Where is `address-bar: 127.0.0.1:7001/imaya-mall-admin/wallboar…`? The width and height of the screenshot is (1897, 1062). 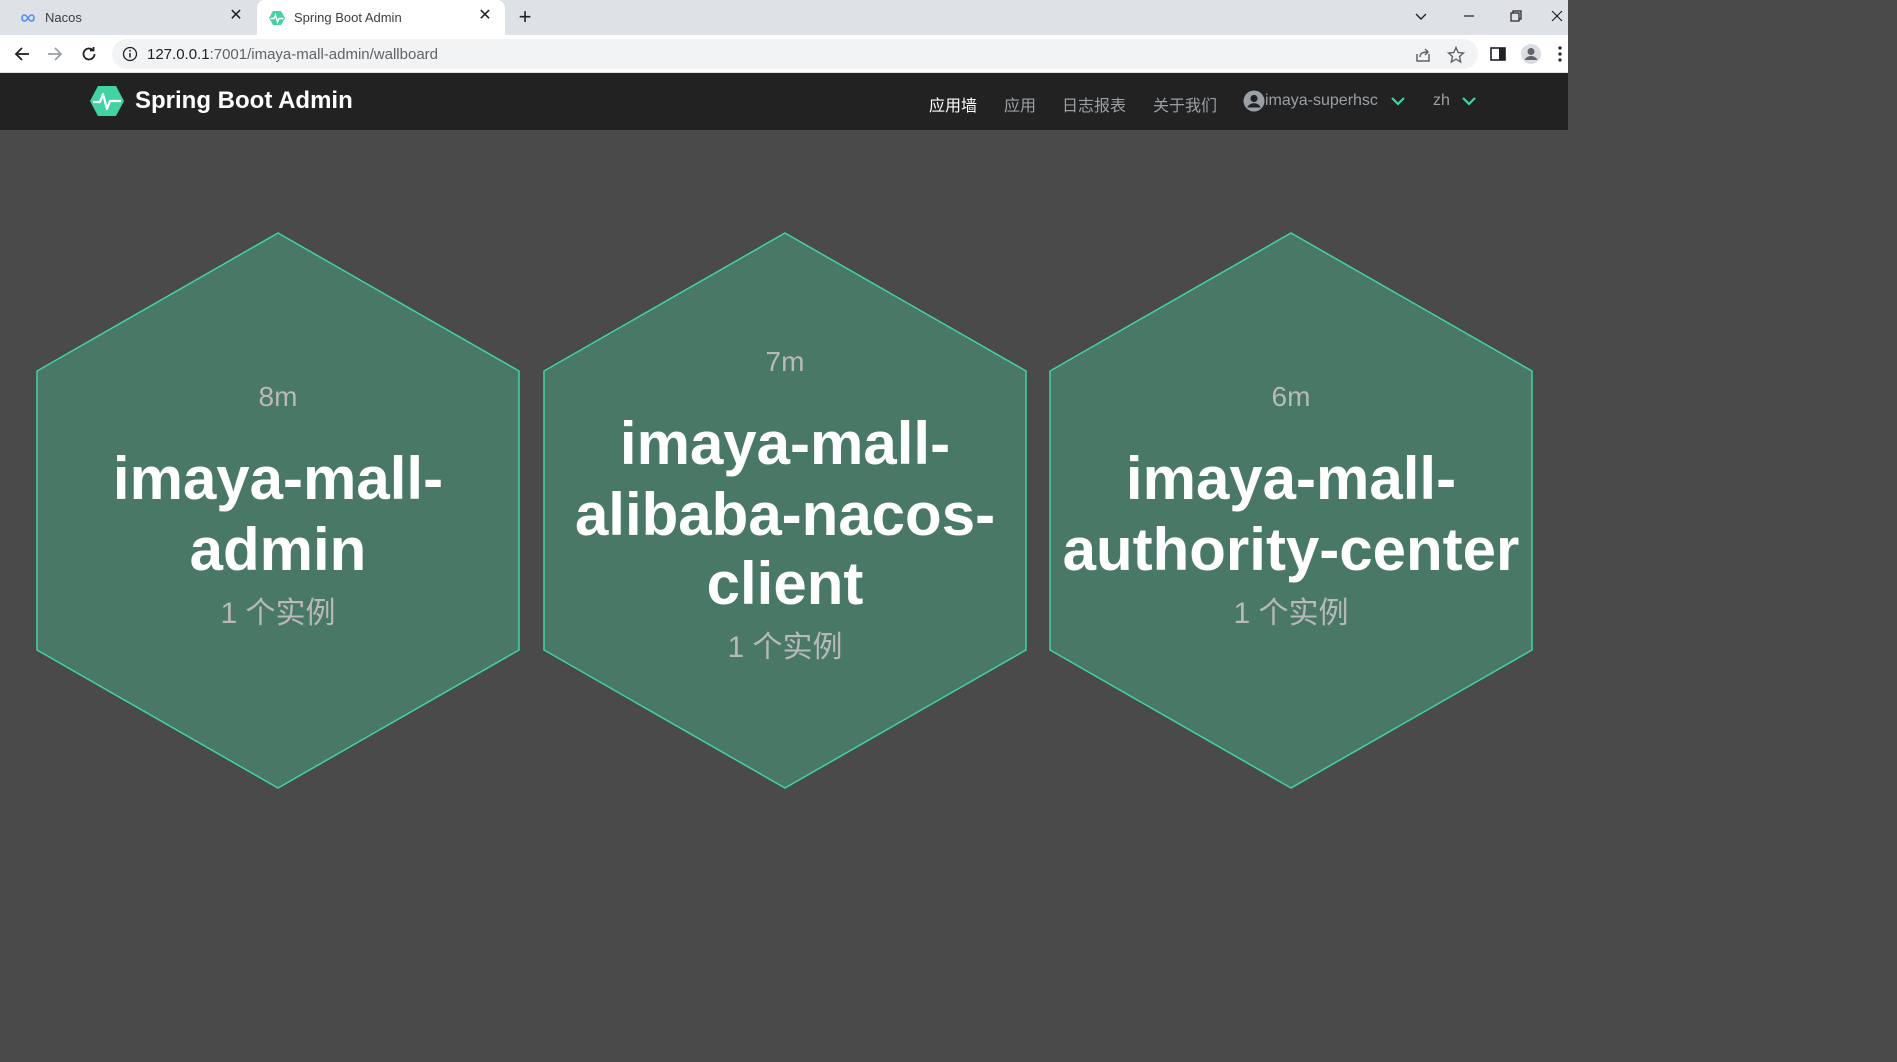
address-bar: 127.0.0.1:7001/imaya-mall-admin/wallboar… is located at coordinates (795, 54).